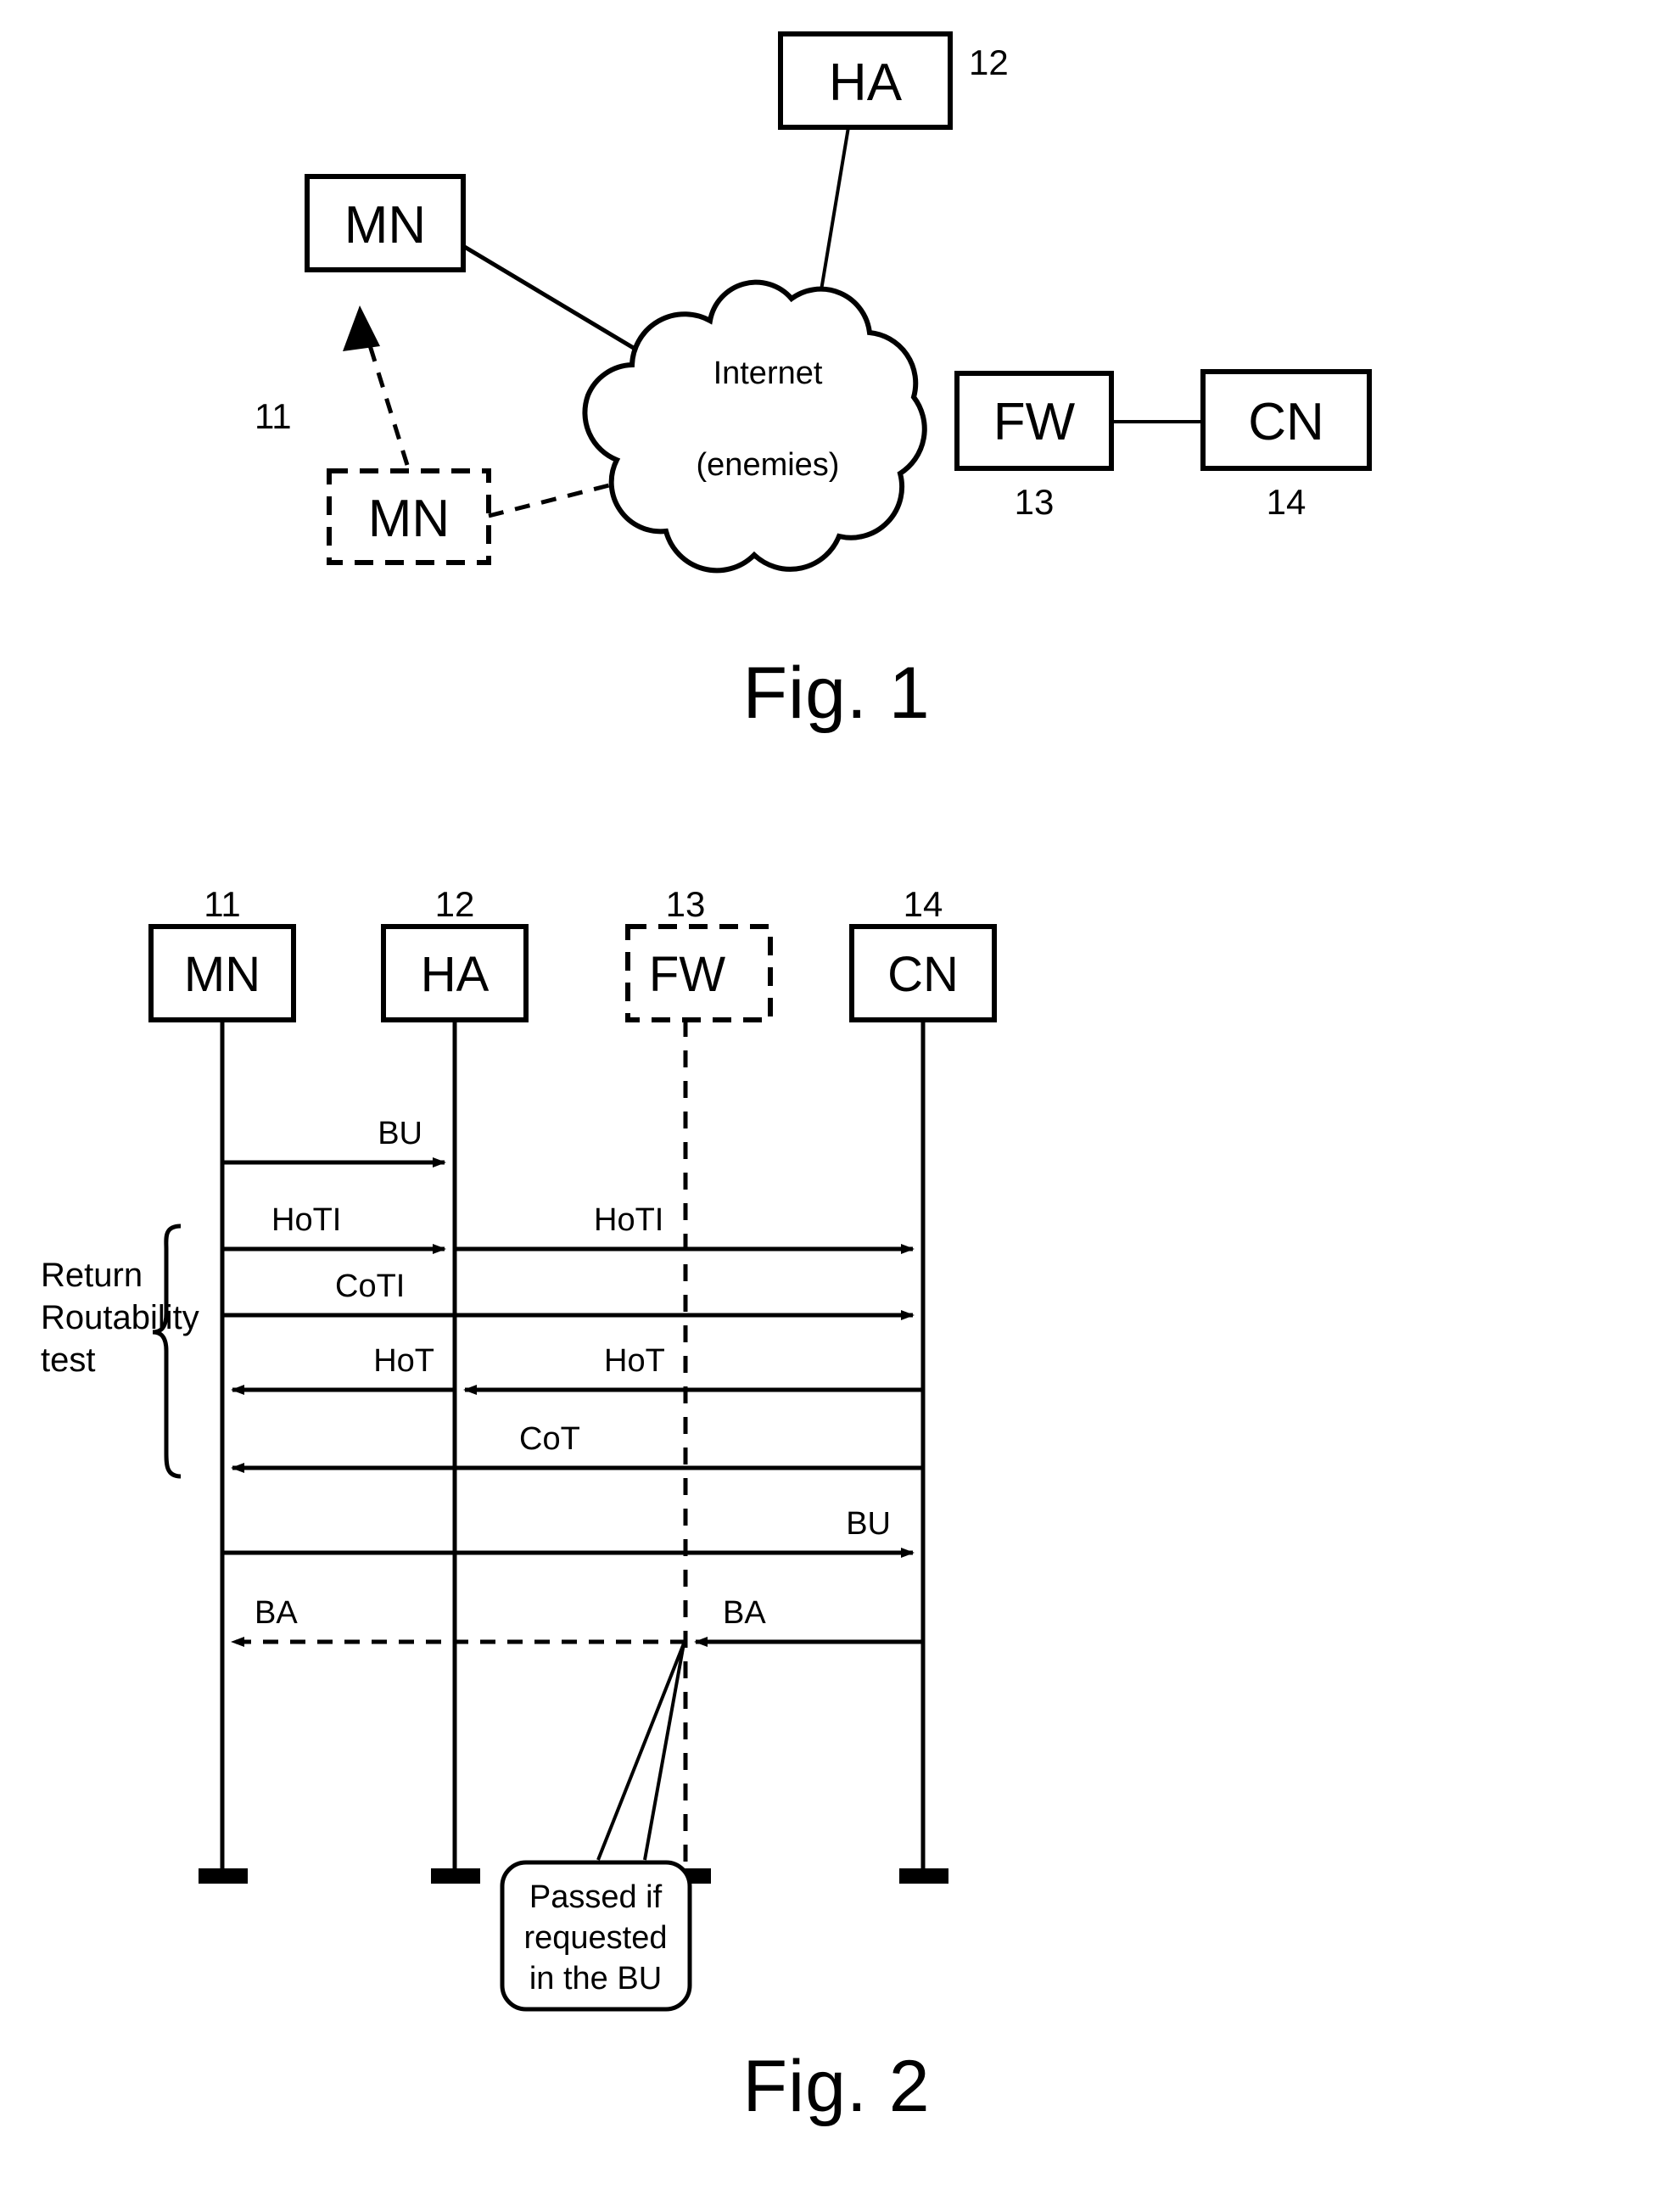  What do you see at coordinates (385, 226) in the screenshot?
I see `fig1-node-mn-new-label: MN` at bounding box center [385, 226].